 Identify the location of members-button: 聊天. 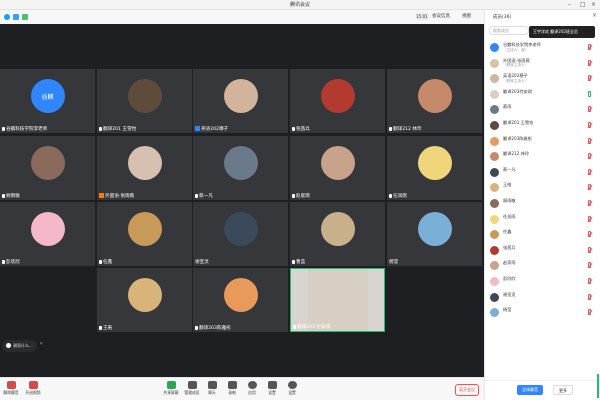
(212, 388).